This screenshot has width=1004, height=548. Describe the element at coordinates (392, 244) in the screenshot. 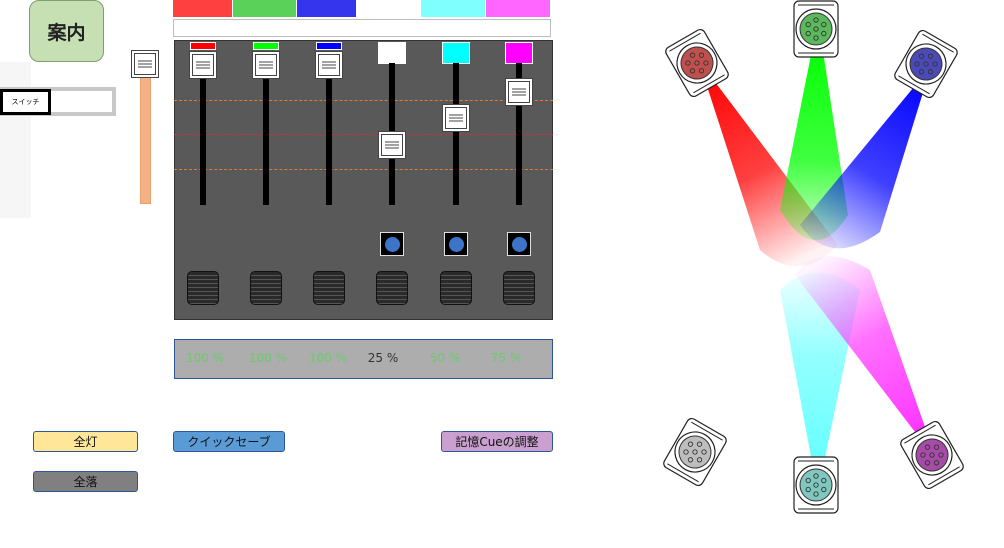

I see `channel-4-select-button` at that location.